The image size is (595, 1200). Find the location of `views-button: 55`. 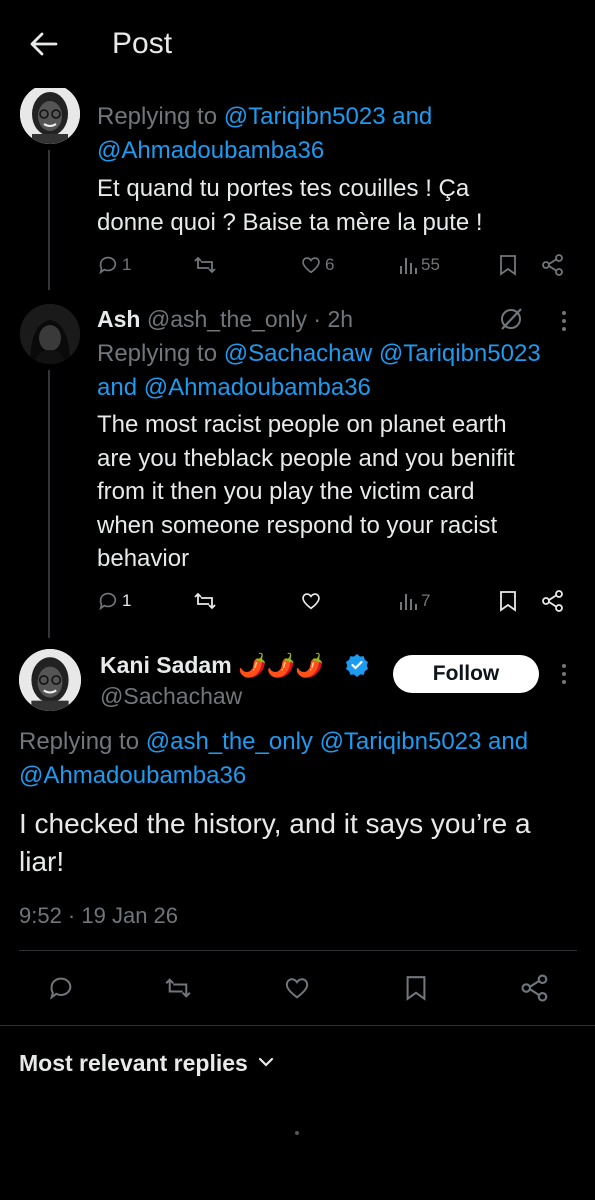

views-button: 55 is located at coordinates (419, 265).